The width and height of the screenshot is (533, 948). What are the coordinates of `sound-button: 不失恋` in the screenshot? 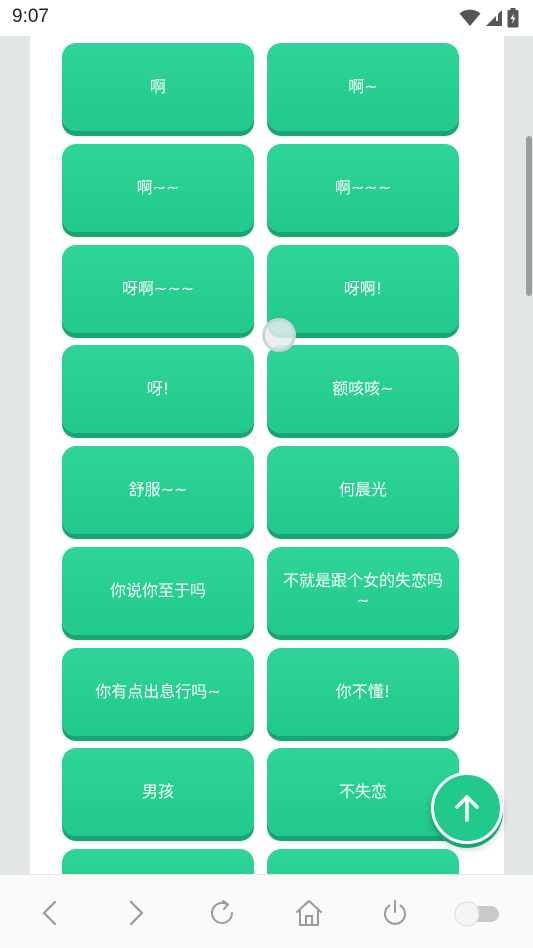 It's located at (363, 792).